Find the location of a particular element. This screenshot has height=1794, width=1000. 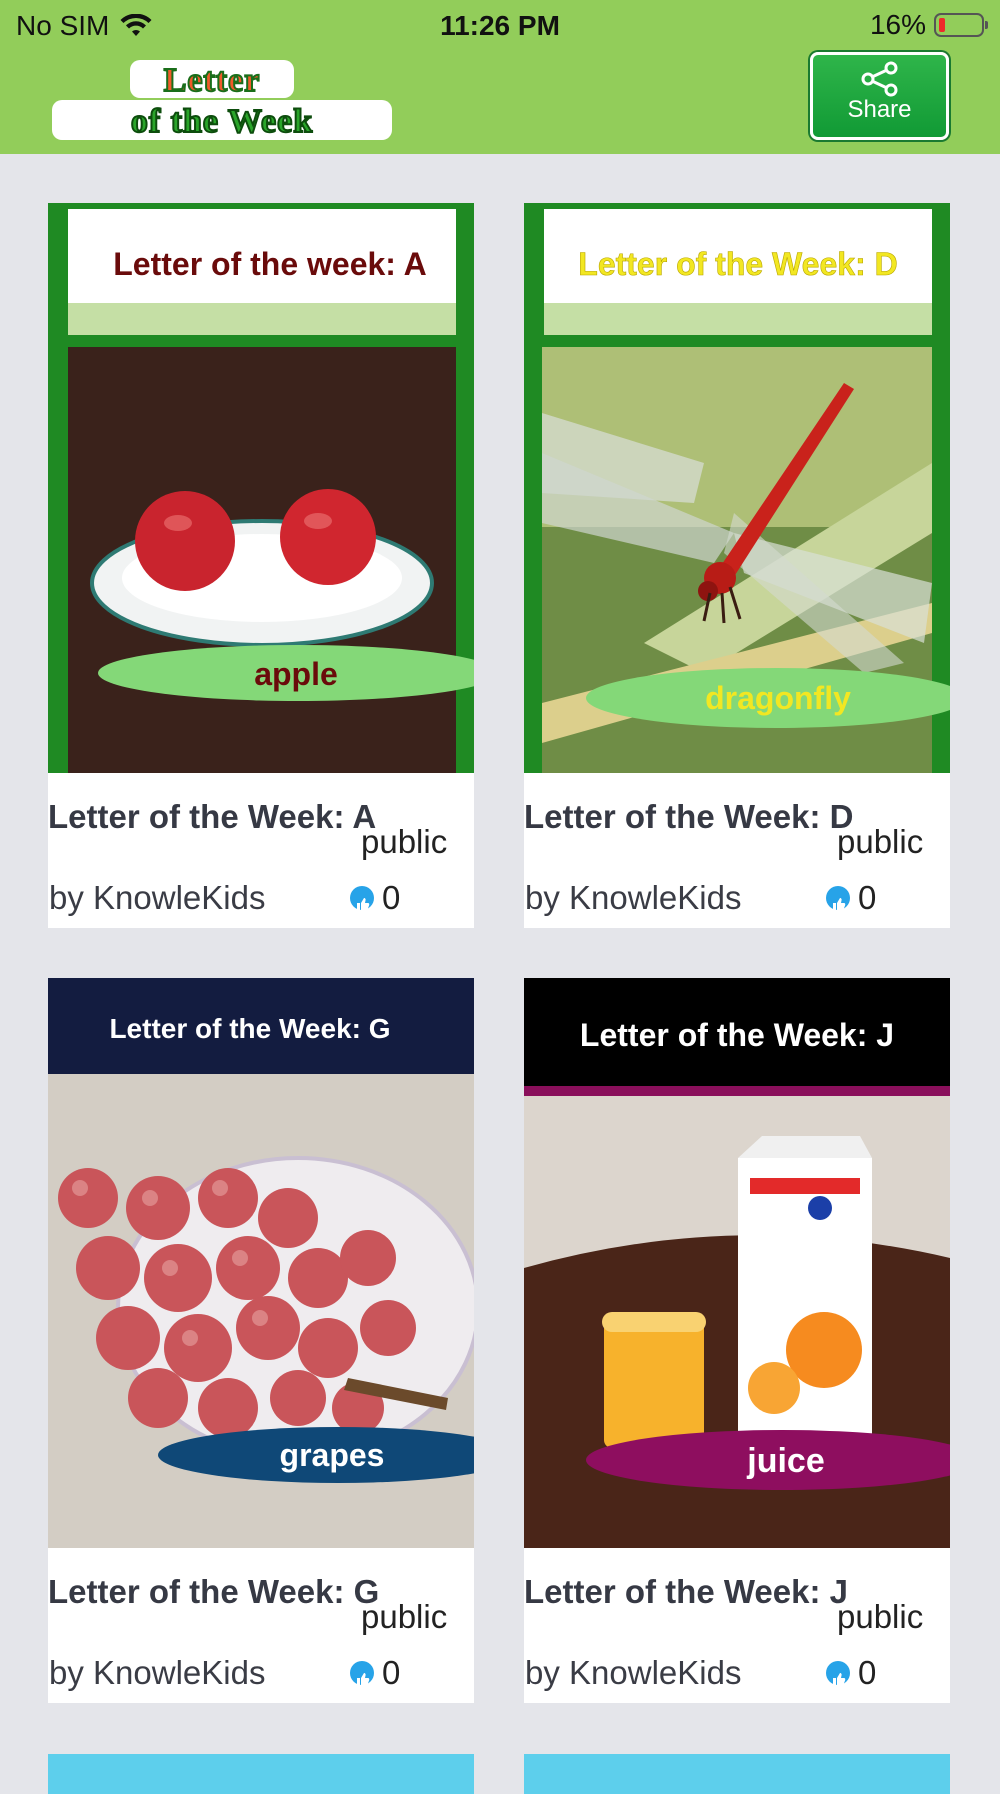

card-title: Letter of the Week: J is located at coordinates (686, 1592).